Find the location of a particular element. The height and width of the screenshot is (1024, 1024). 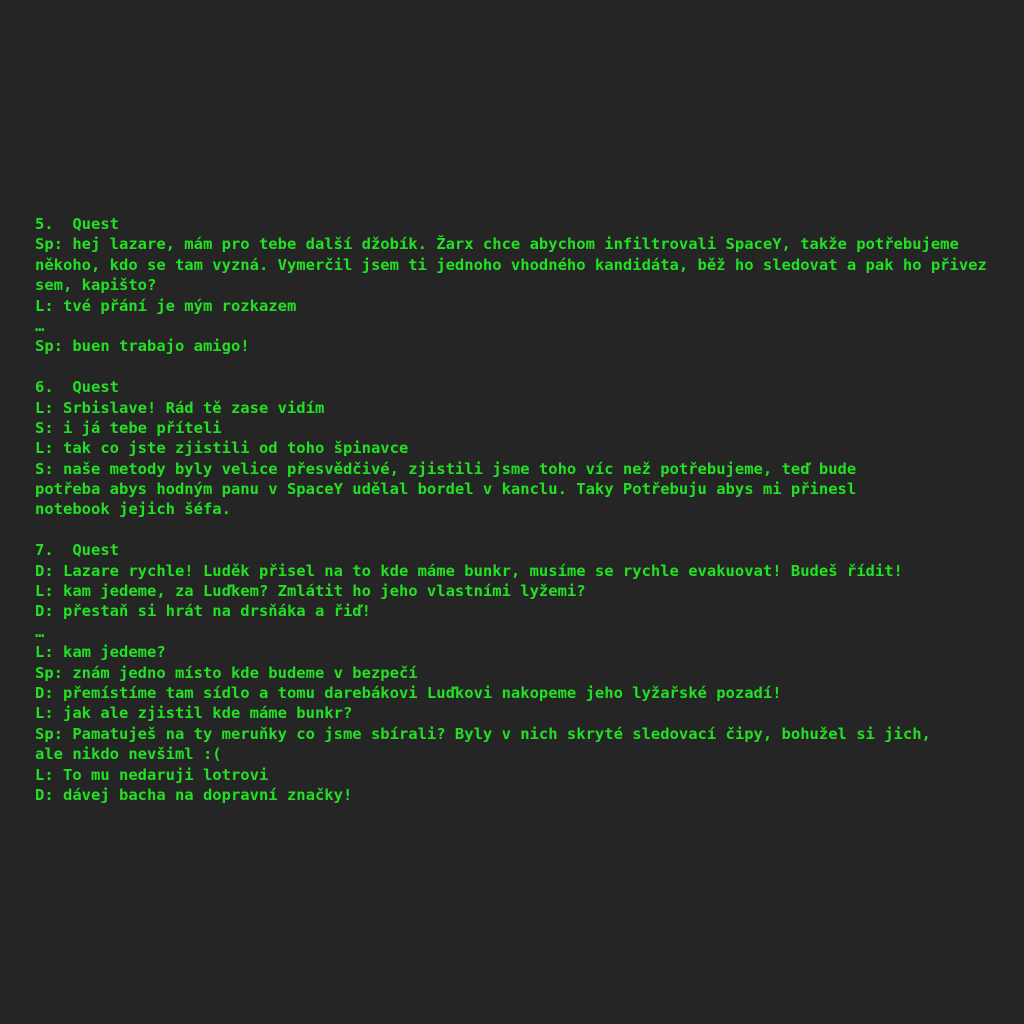

dialogue-line: Sp: buen trabajo amigo! is located at coordinates (142, 346).